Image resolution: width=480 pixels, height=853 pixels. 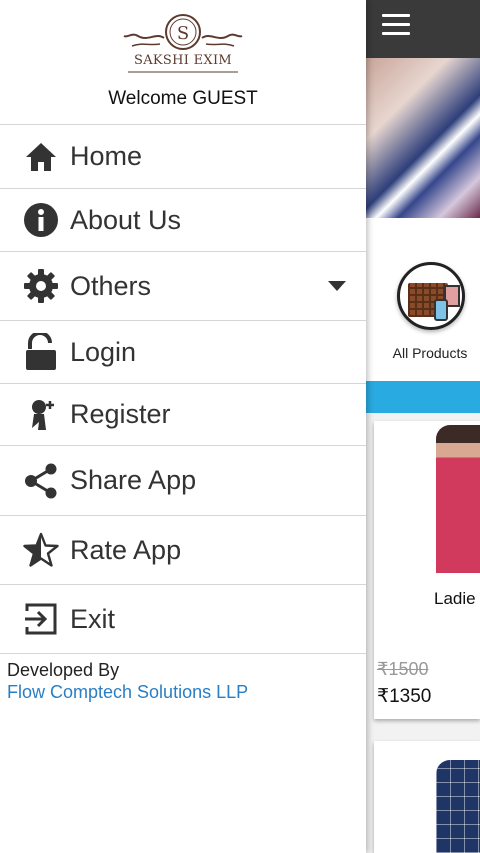 What do you see at coordinates (126, 549) in the screenshot?
I see `menu-label: Rate App` at bounding box center [126, 549].